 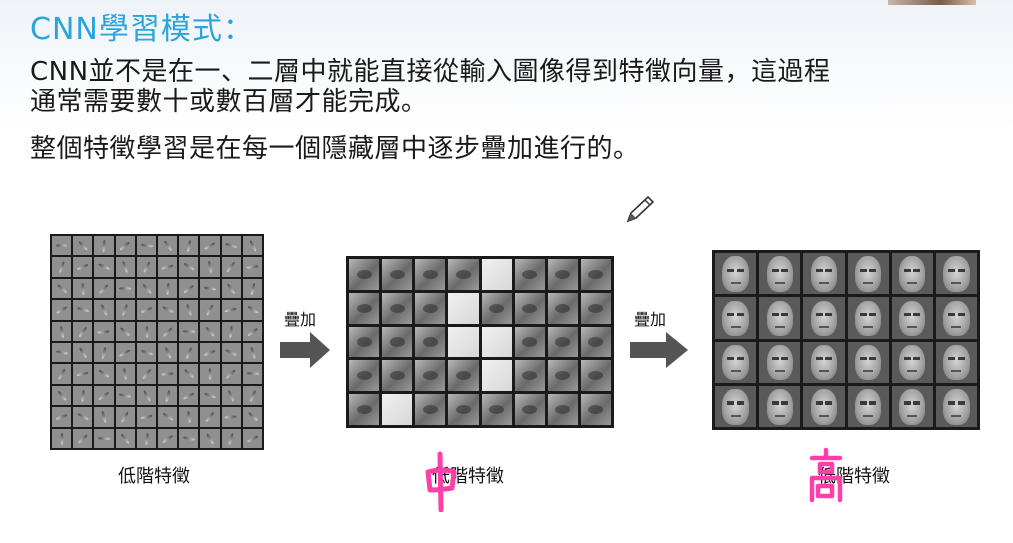 I want to click on high-level-features-grid, so click(x=846, y=340).